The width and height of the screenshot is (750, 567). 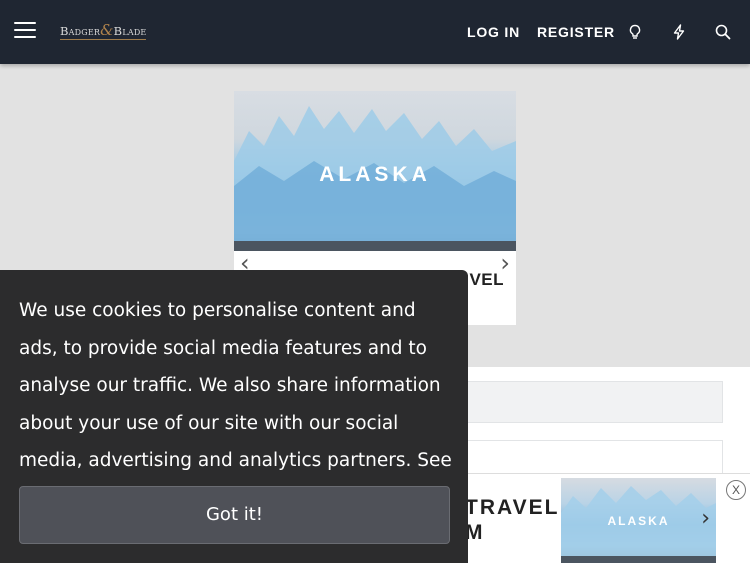 I want to click on ad-image-glacier: ALASKA, so click(x=375, y=171).